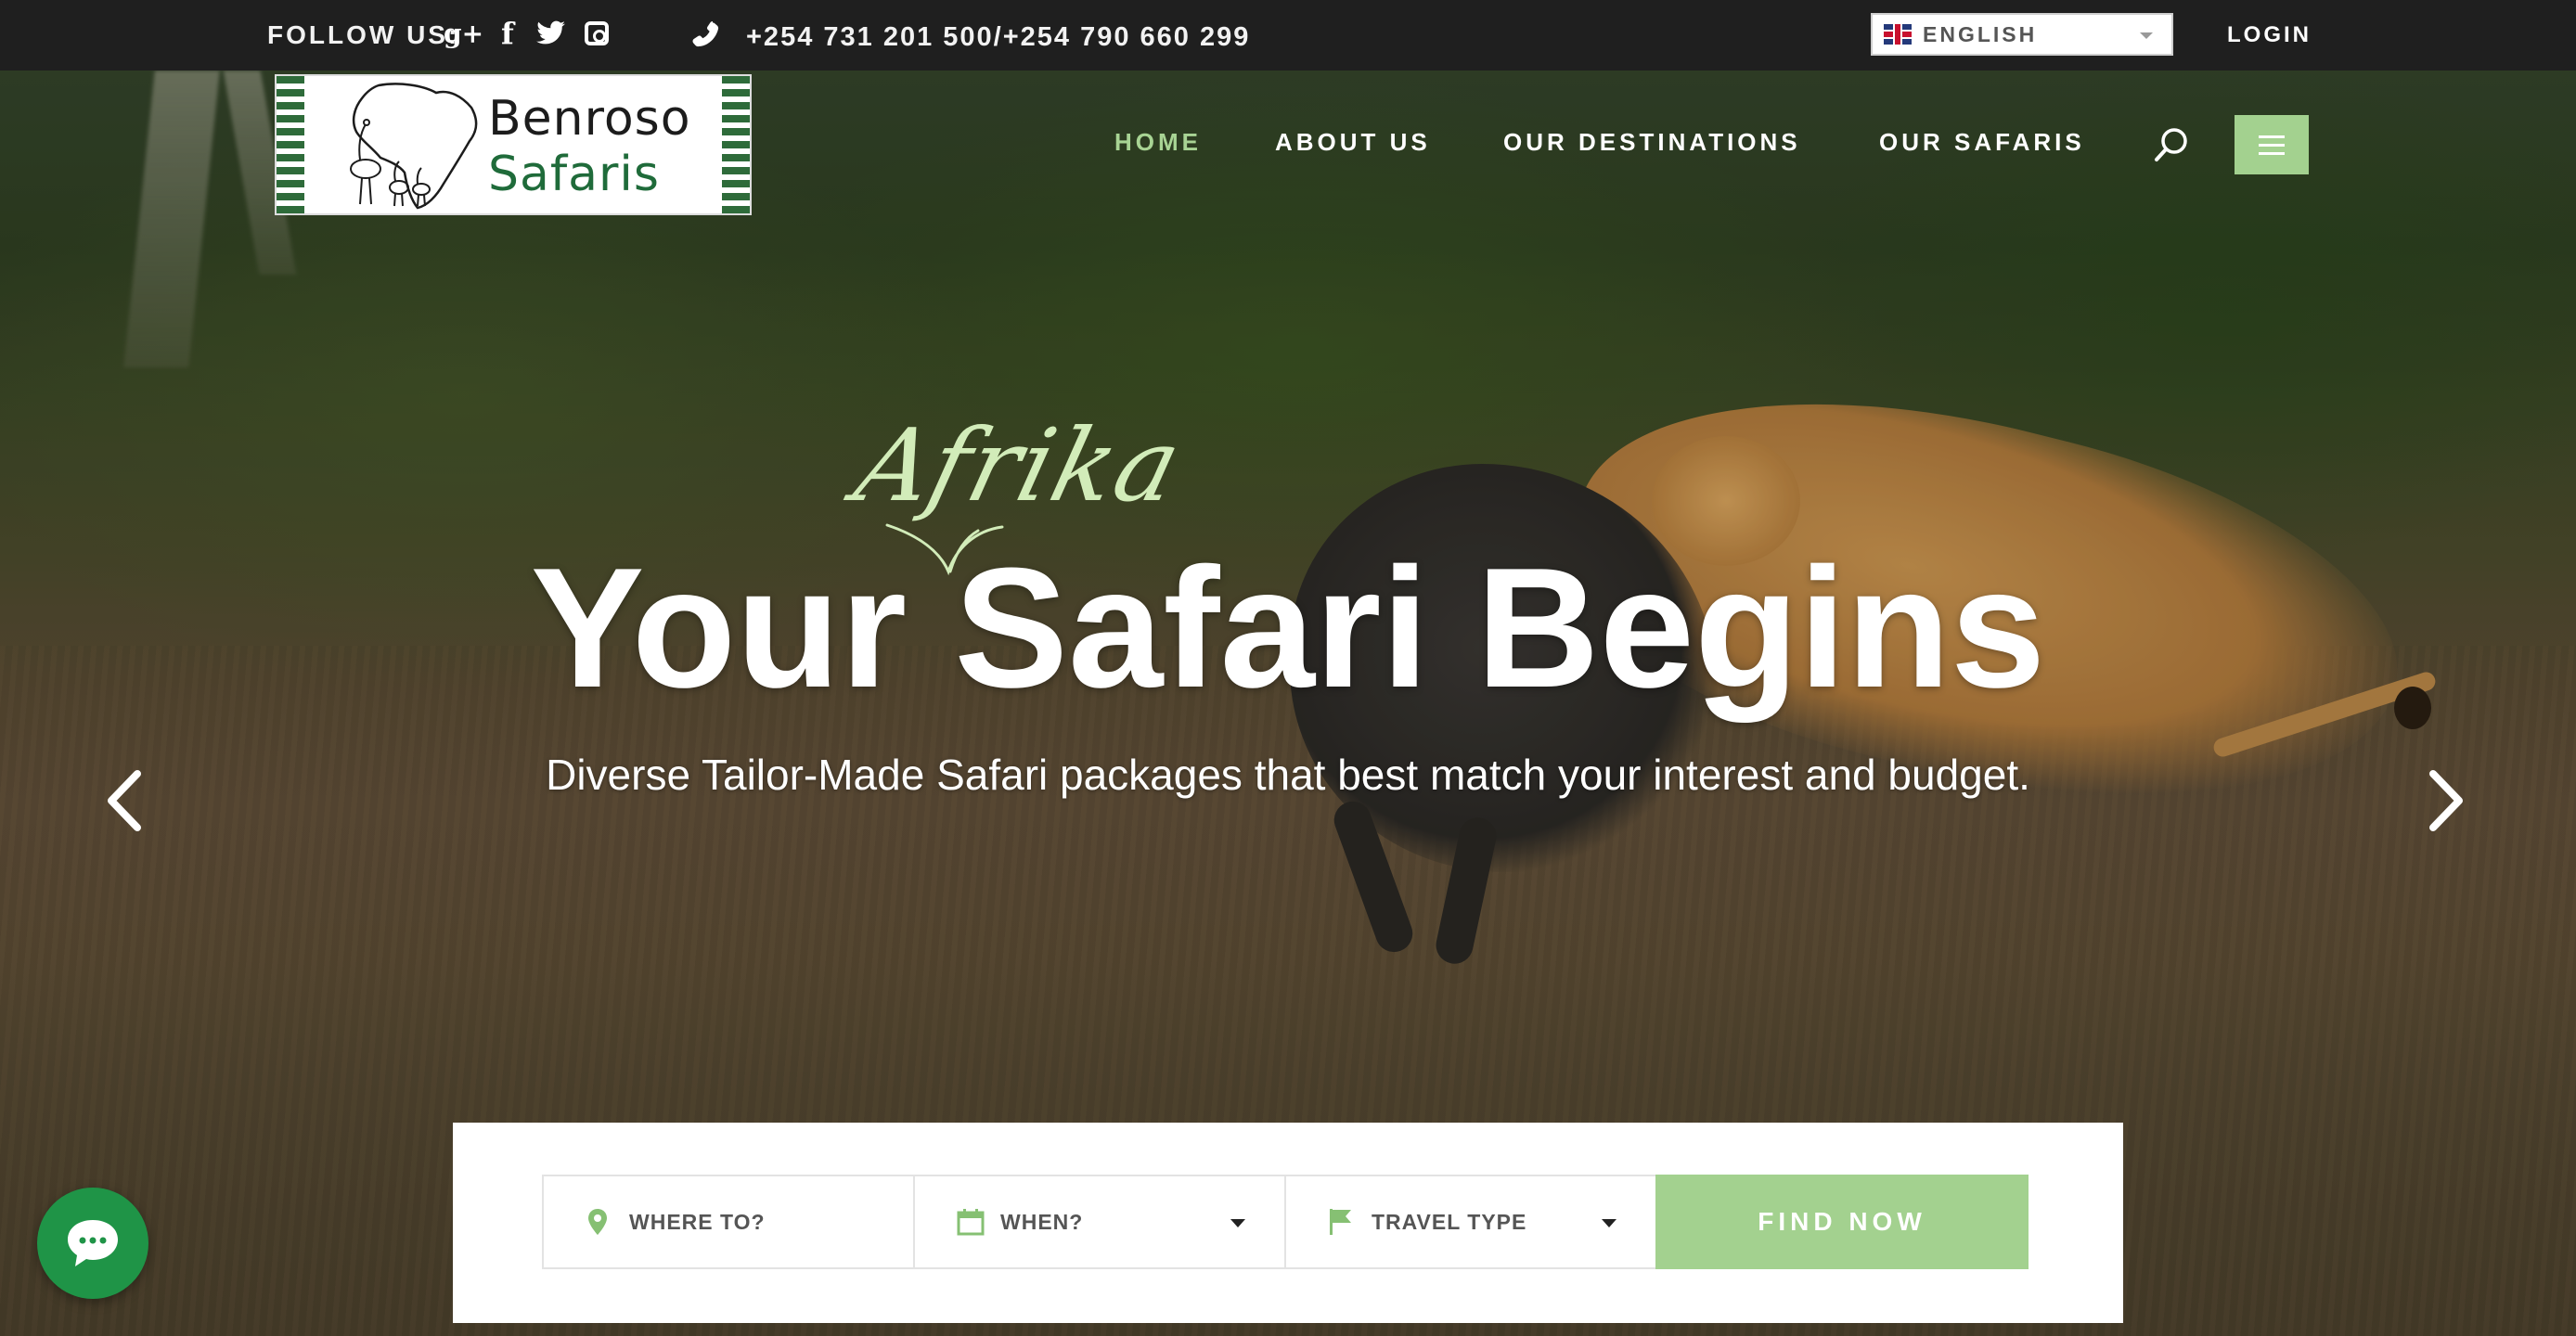  I want to click on language-selector: ENGLISH, so click(2022, 34).